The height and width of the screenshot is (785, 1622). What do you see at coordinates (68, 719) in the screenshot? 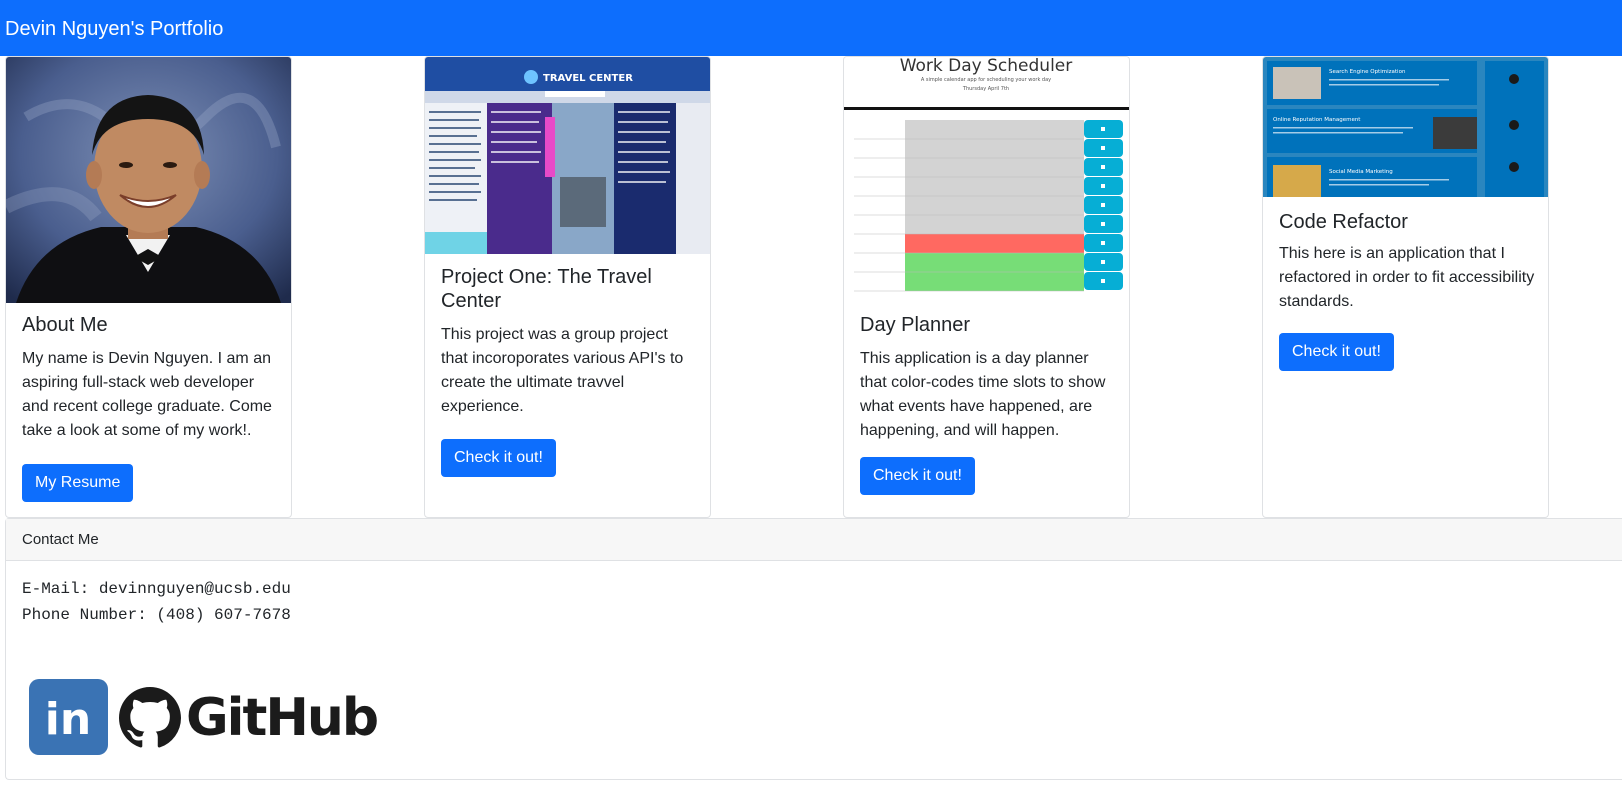
I see `linkedin-icon-text: in` at bounding box center [68, 719].